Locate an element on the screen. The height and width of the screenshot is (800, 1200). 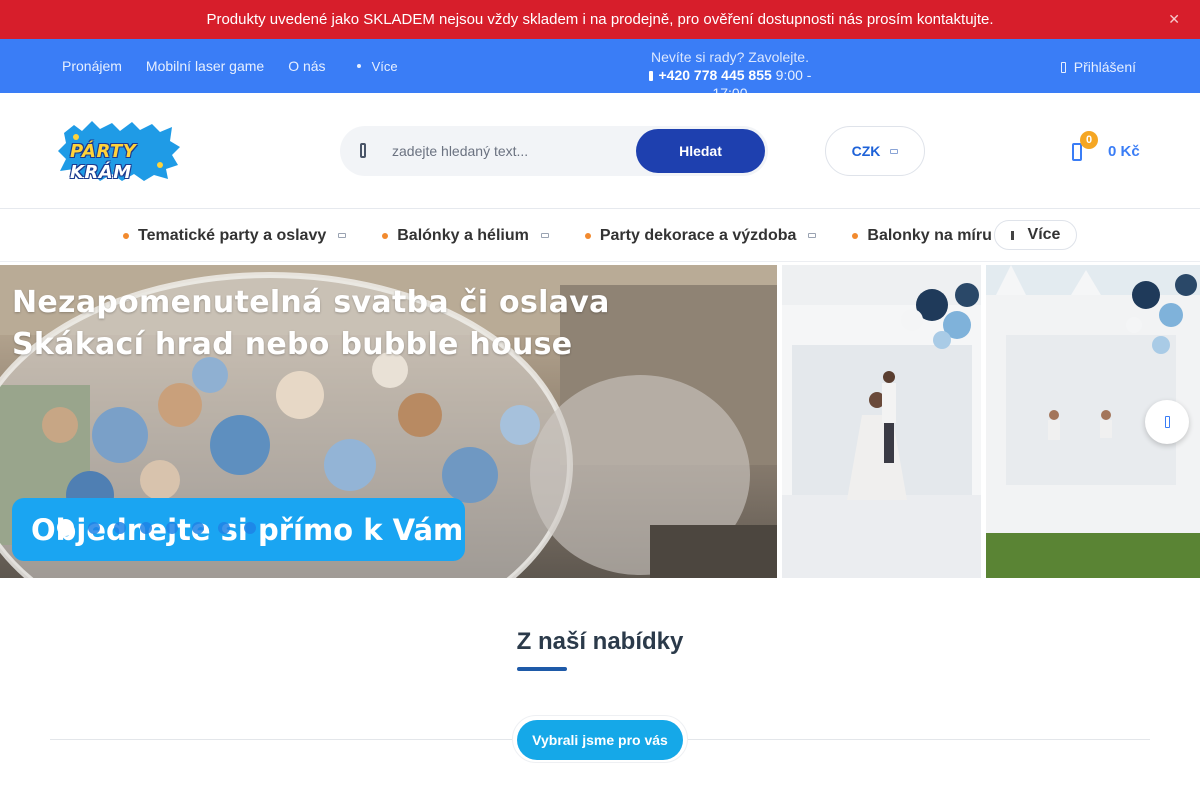
currency-selector: CZK is located at coordinates (875, 151).